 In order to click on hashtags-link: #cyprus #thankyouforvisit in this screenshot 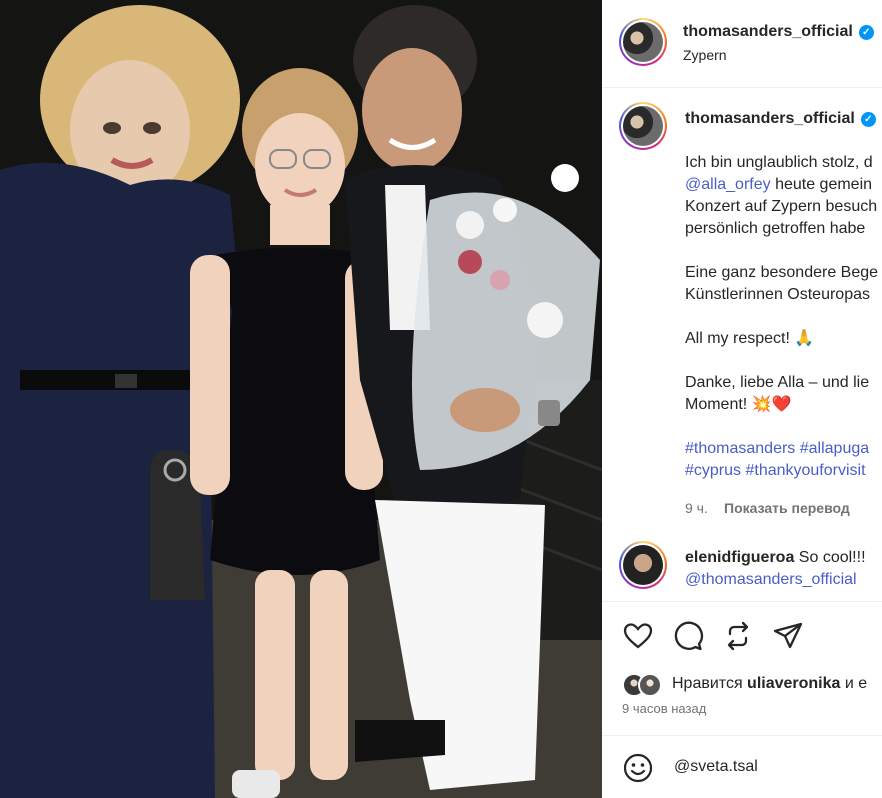, I will do `click(783, 471)`.